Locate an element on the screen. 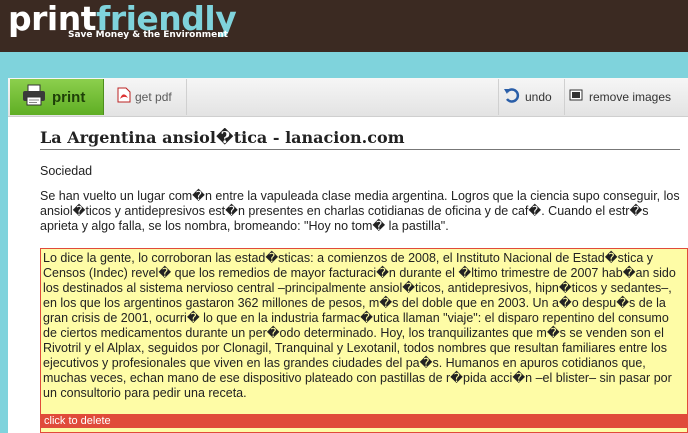 This screenshot has width=688, height=433. logo-tagline: Save Money & the Environment is located at coordinates (148, 35).